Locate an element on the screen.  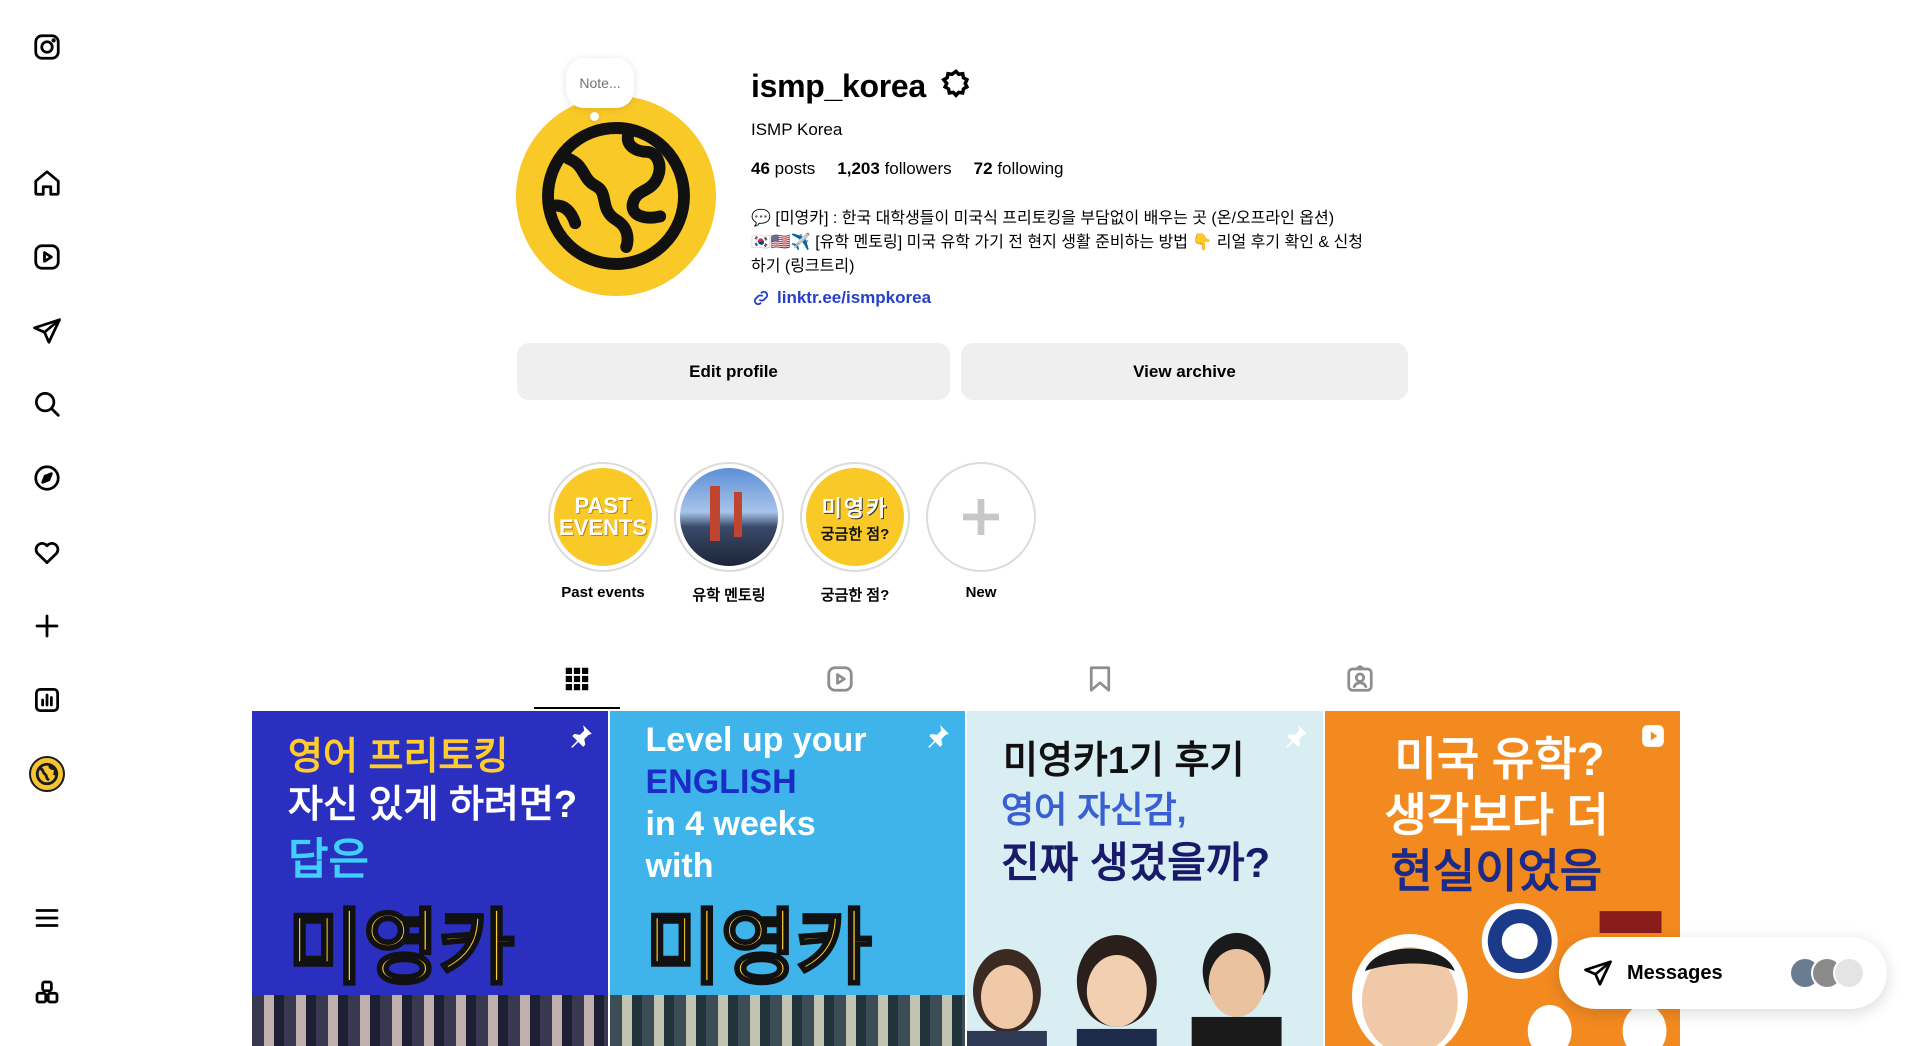
more-icon is located at coordinates (47, 918).